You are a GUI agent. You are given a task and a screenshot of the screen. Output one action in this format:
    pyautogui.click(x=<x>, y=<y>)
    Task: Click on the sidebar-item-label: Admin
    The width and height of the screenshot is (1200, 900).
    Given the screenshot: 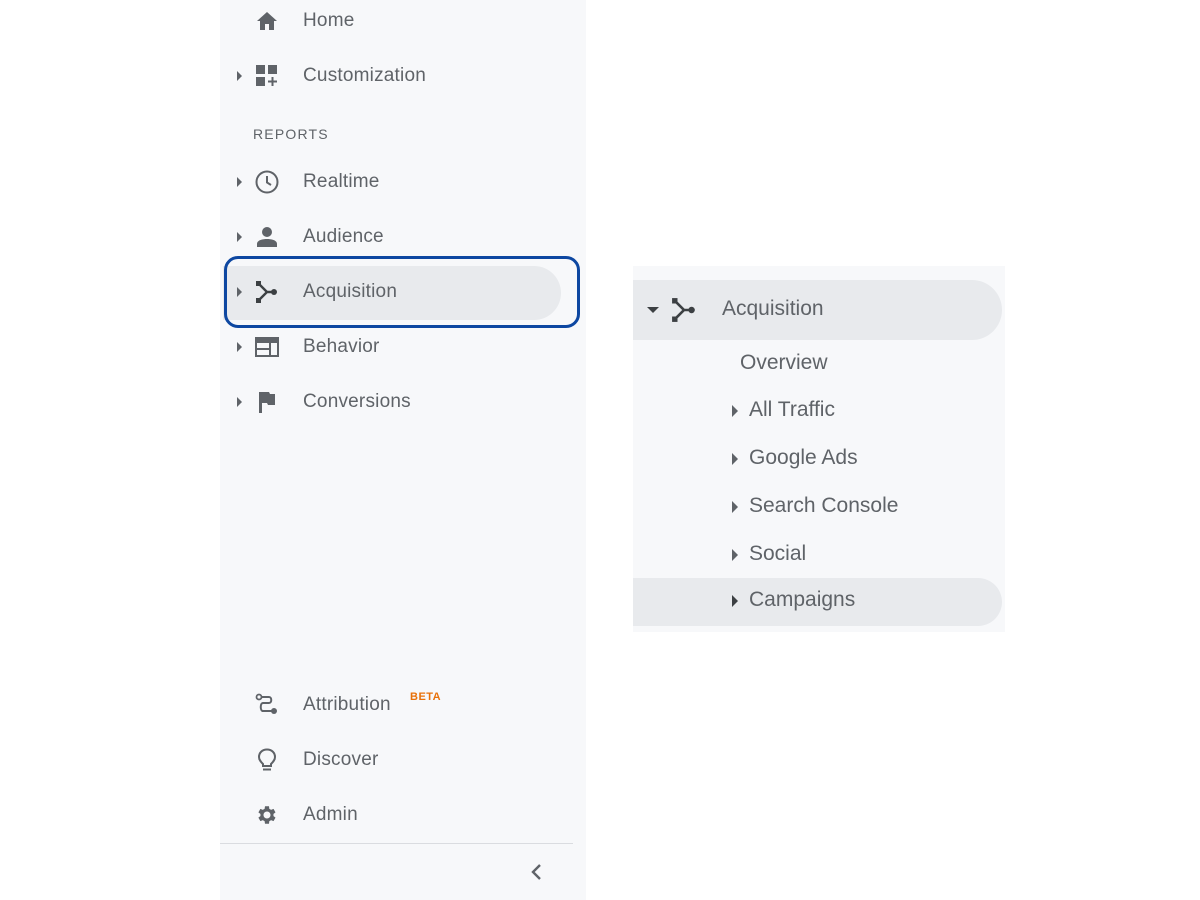 What is the action you would take?
    pyautogui.click(x=330, y=814)
    